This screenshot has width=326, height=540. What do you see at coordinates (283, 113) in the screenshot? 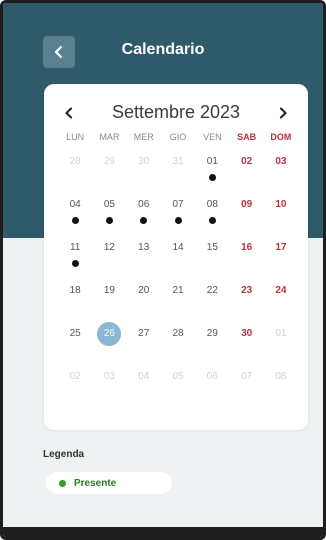
I see `next-month-button` at bounding box center [283, 113].